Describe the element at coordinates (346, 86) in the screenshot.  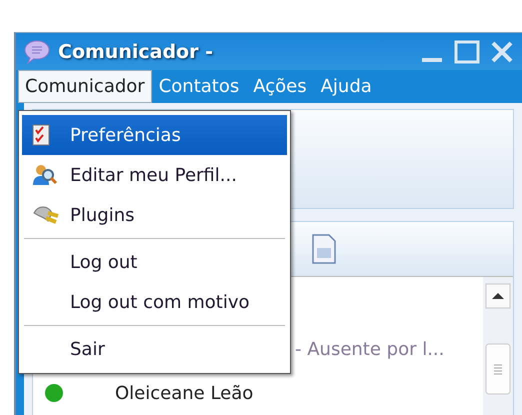
I see `menu-title: Ajuda` at that location.